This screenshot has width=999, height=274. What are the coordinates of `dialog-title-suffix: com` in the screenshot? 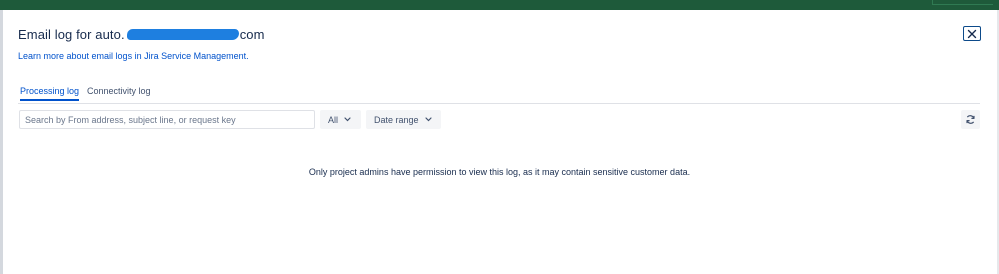 It's located at (252, 34).